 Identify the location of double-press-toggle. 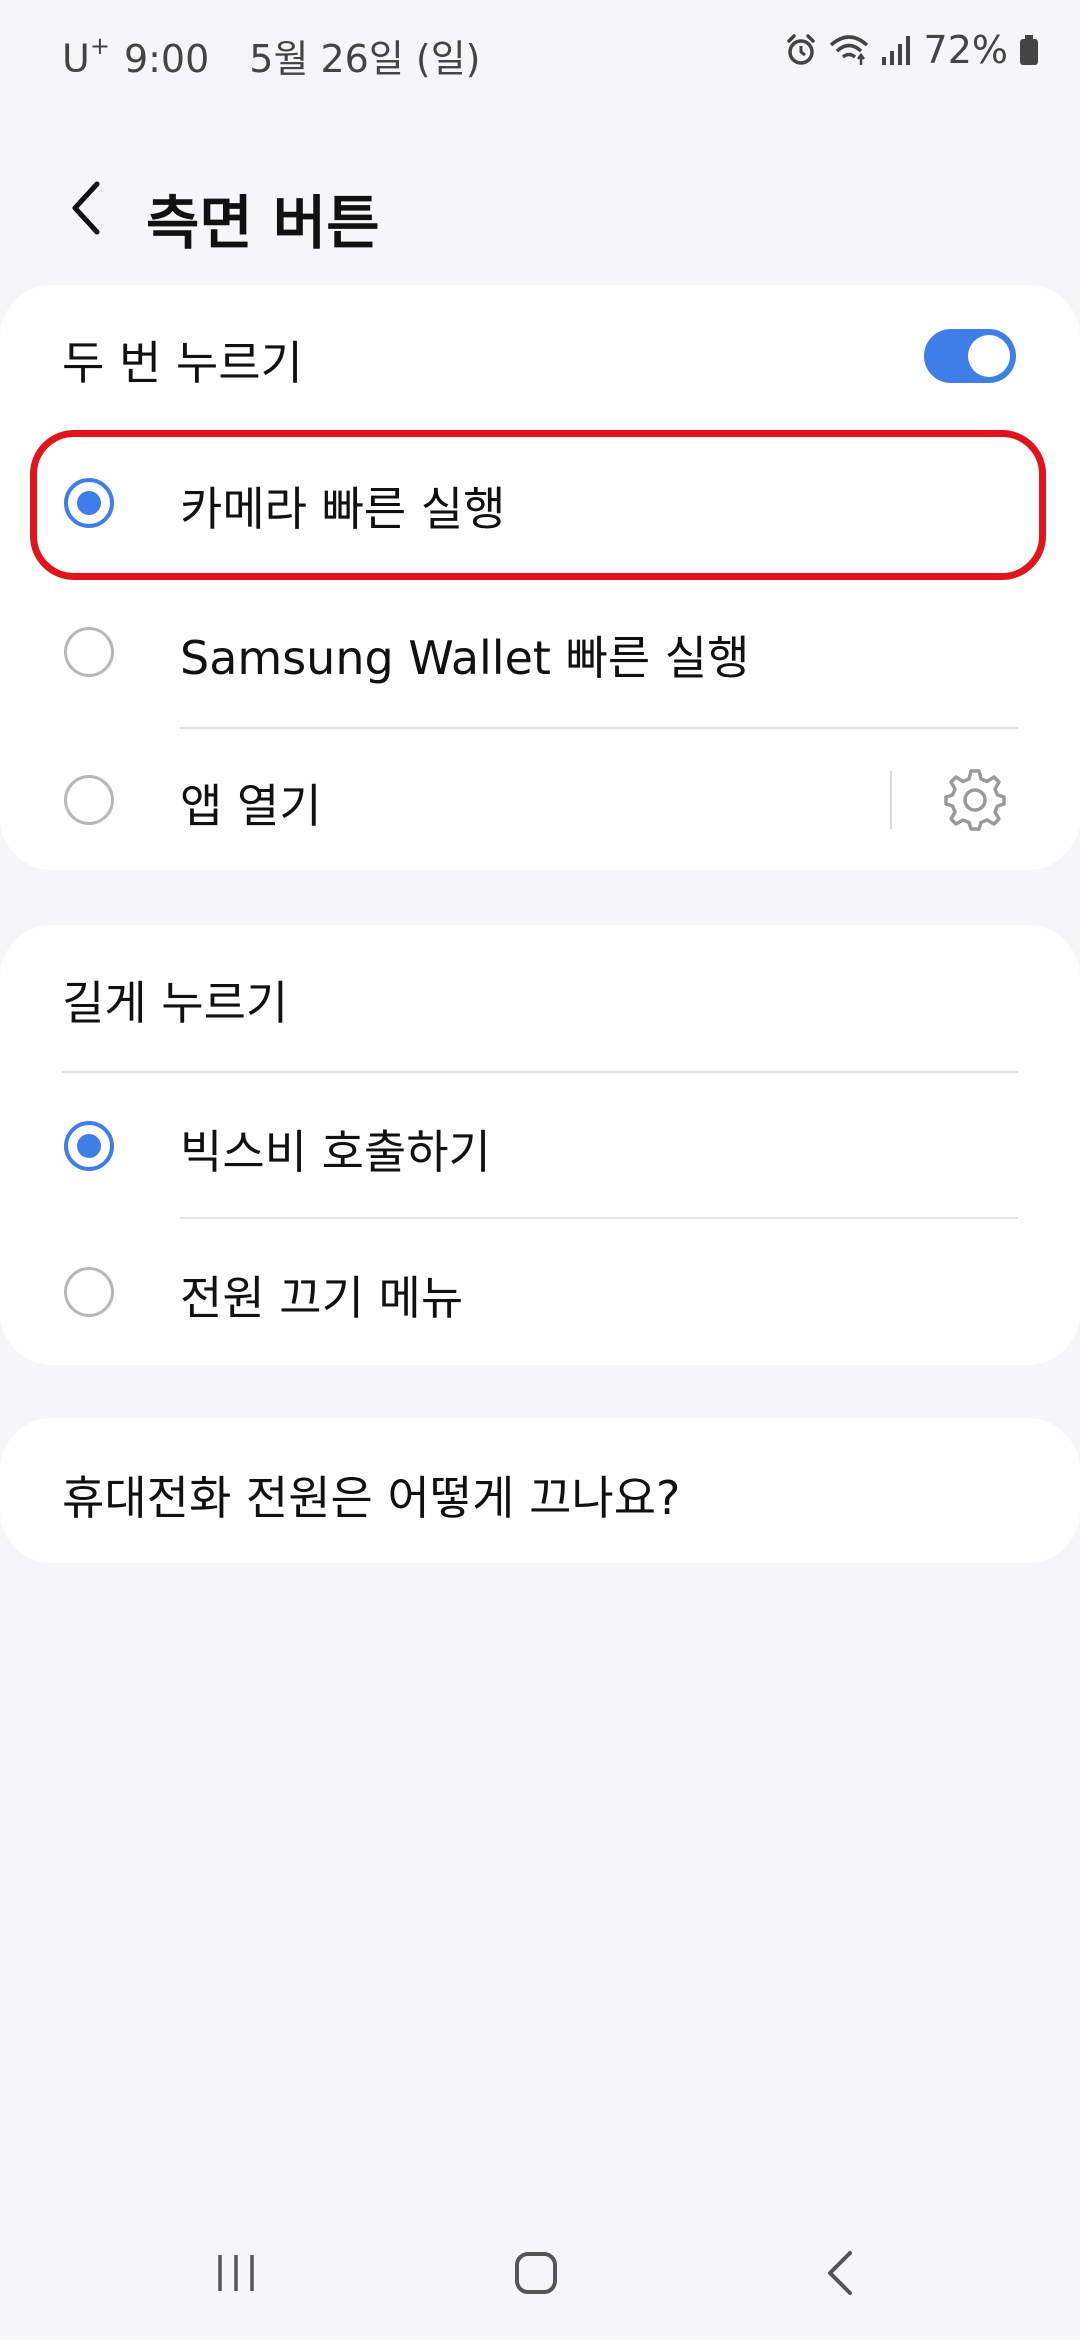
(970, 356).